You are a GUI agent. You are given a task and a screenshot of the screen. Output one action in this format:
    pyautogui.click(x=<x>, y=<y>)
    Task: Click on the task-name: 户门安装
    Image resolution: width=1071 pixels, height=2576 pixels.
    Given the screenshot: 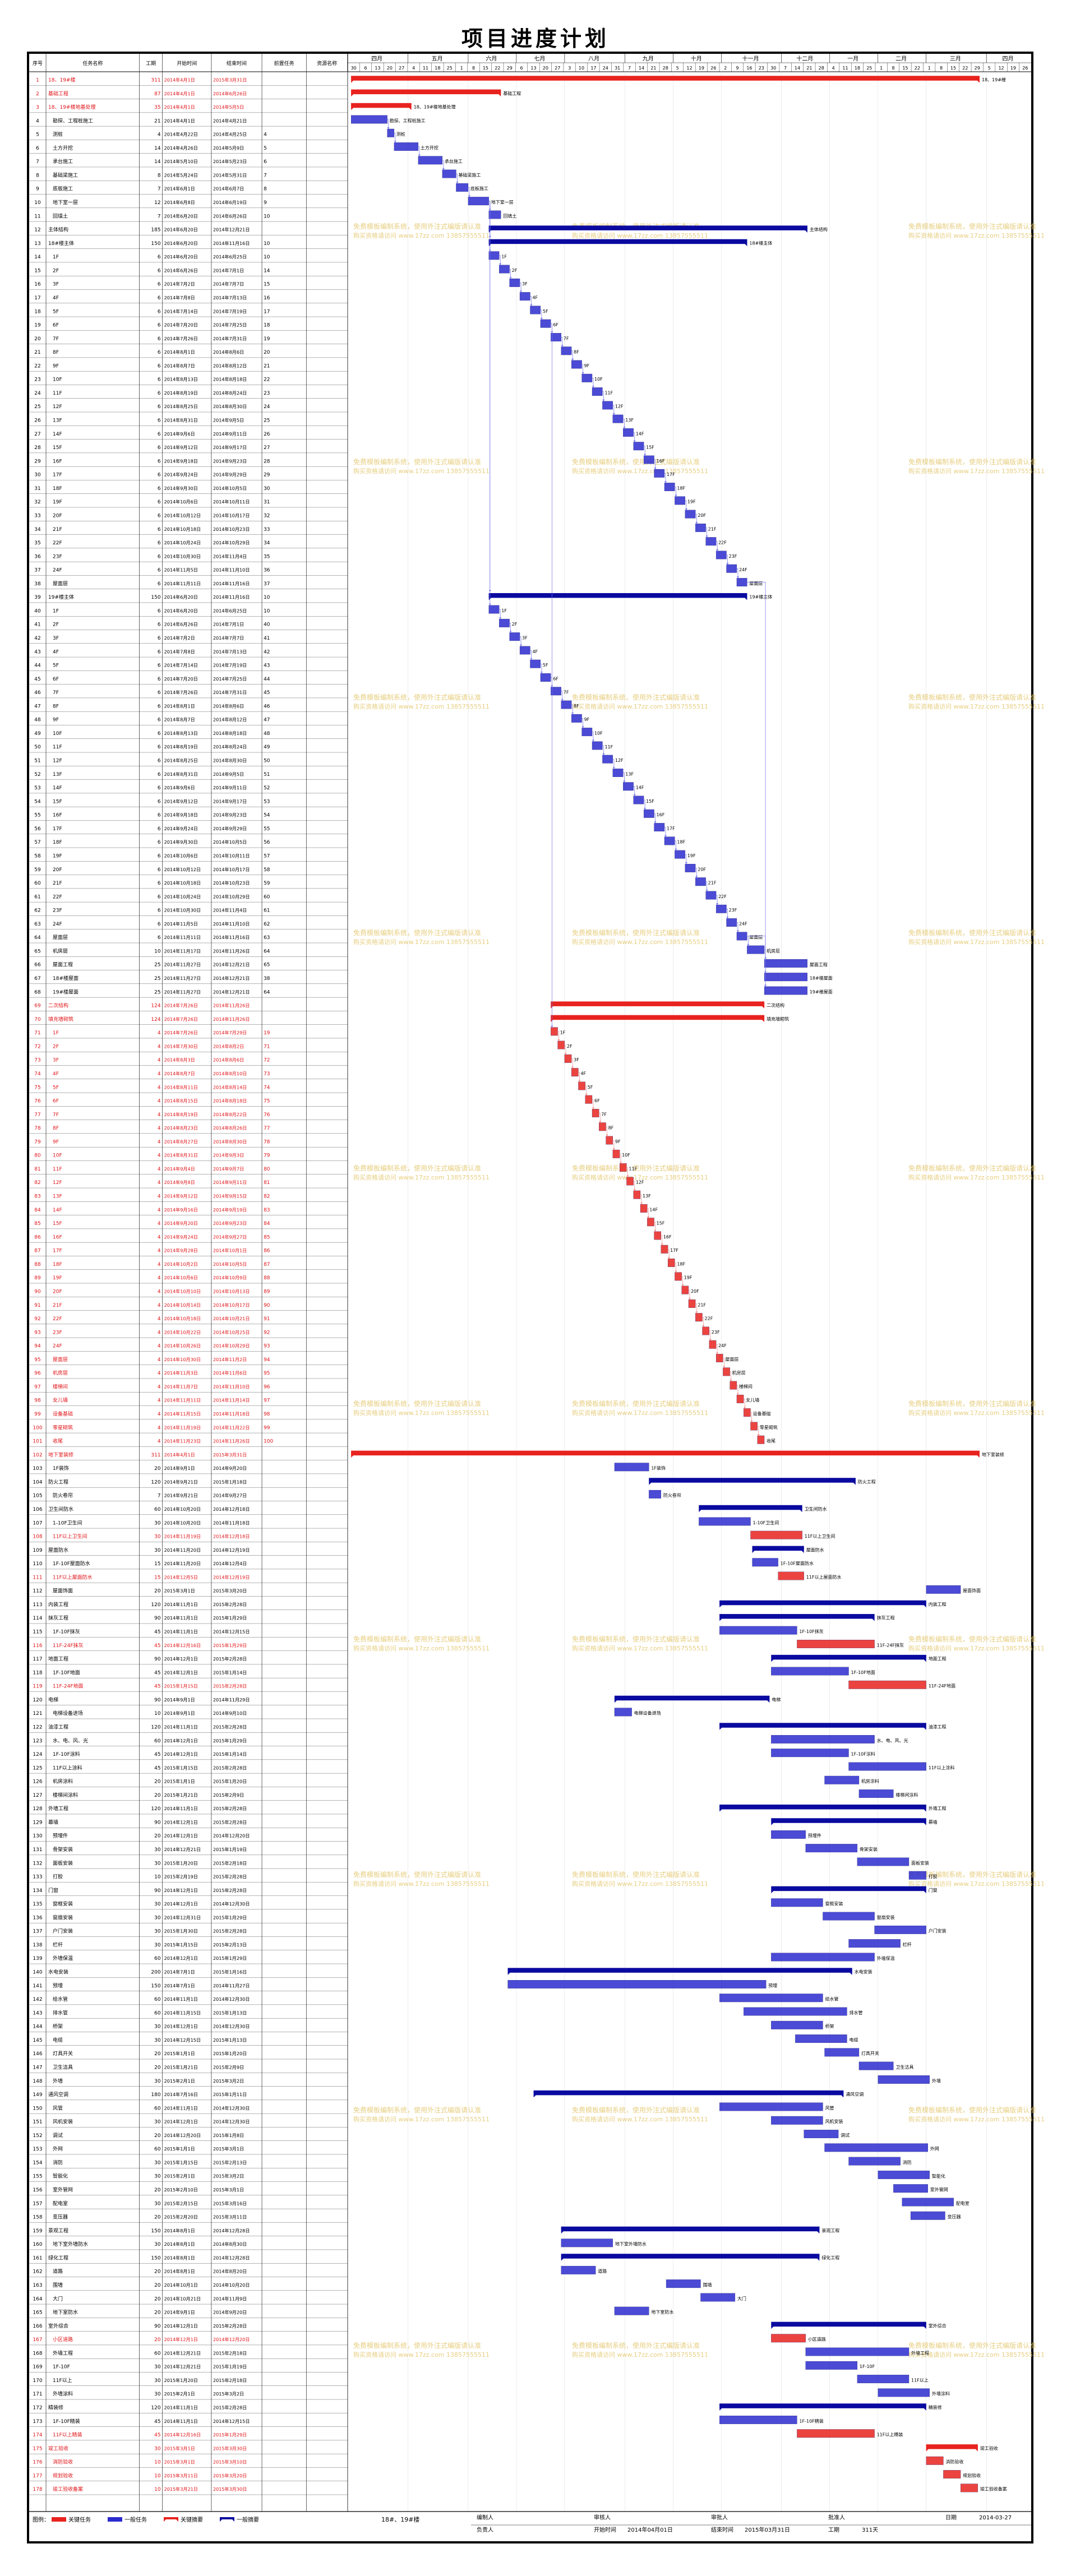 What is the action you would take?
    pyautogui.click(x=63, y=1932)
    